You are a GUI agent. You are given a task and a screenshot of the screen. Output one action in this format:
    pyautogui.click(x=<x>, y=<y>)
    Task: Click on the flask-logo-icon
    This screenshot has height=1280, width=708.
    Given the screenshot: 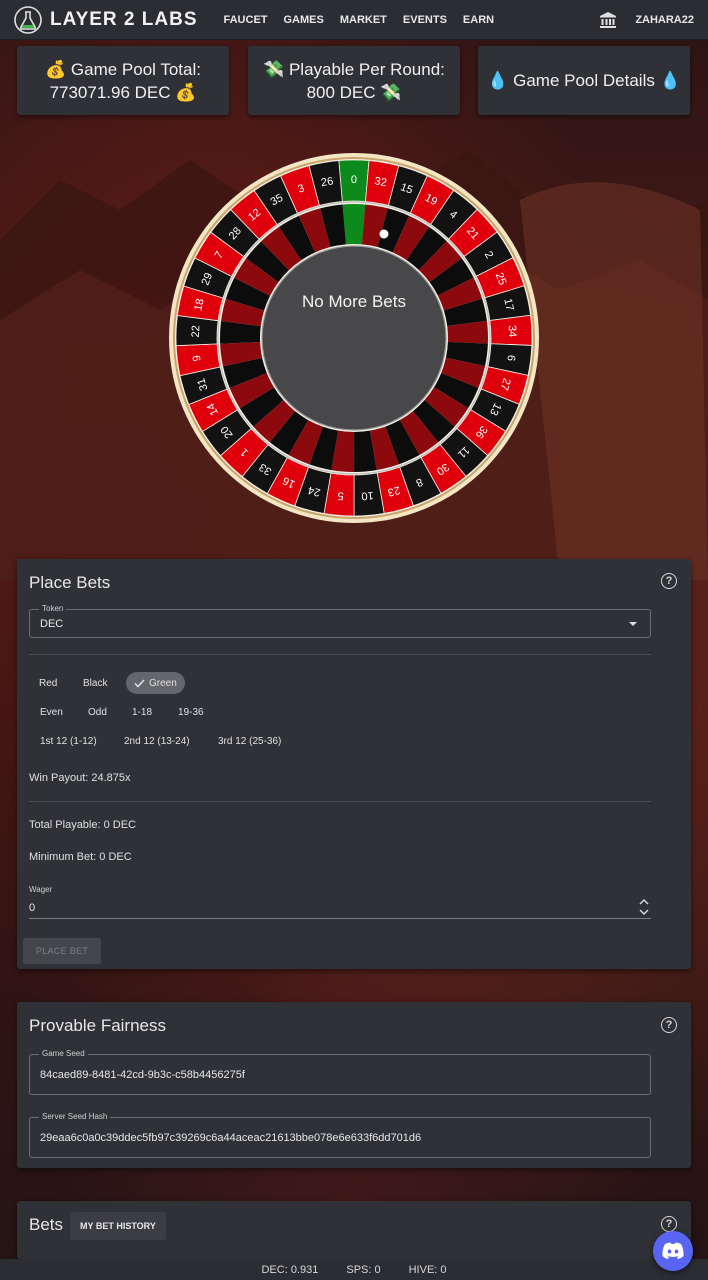 What is the action you would take?
    pyautogui.click(x=28, y=19)
    